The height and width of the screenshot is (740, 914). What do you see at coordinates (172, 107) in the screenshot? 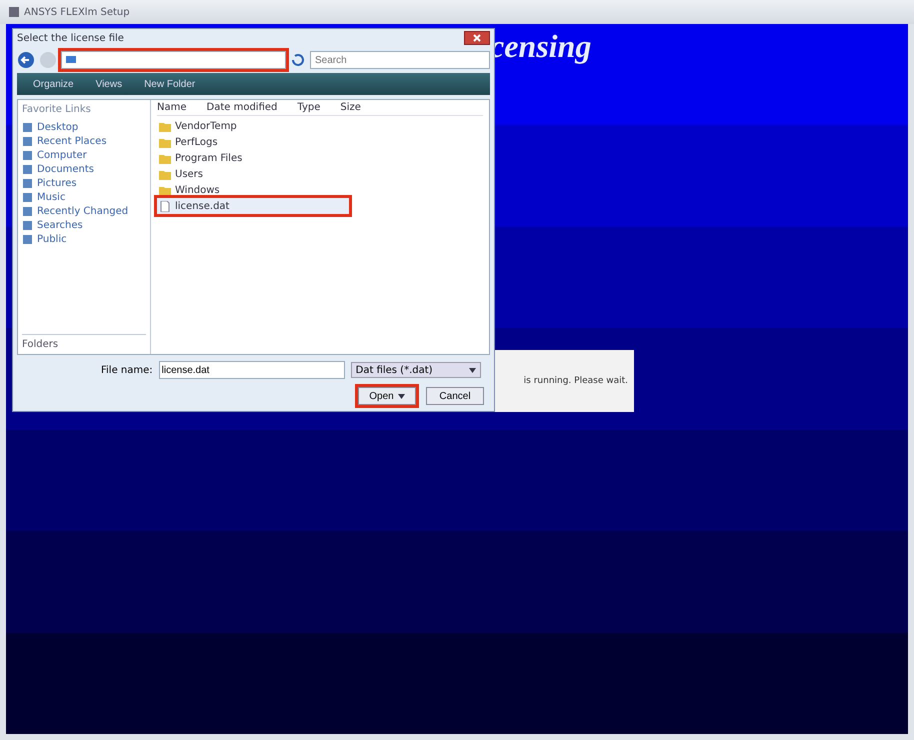
I see `column-header: Name` at bounding box center [172, 107].